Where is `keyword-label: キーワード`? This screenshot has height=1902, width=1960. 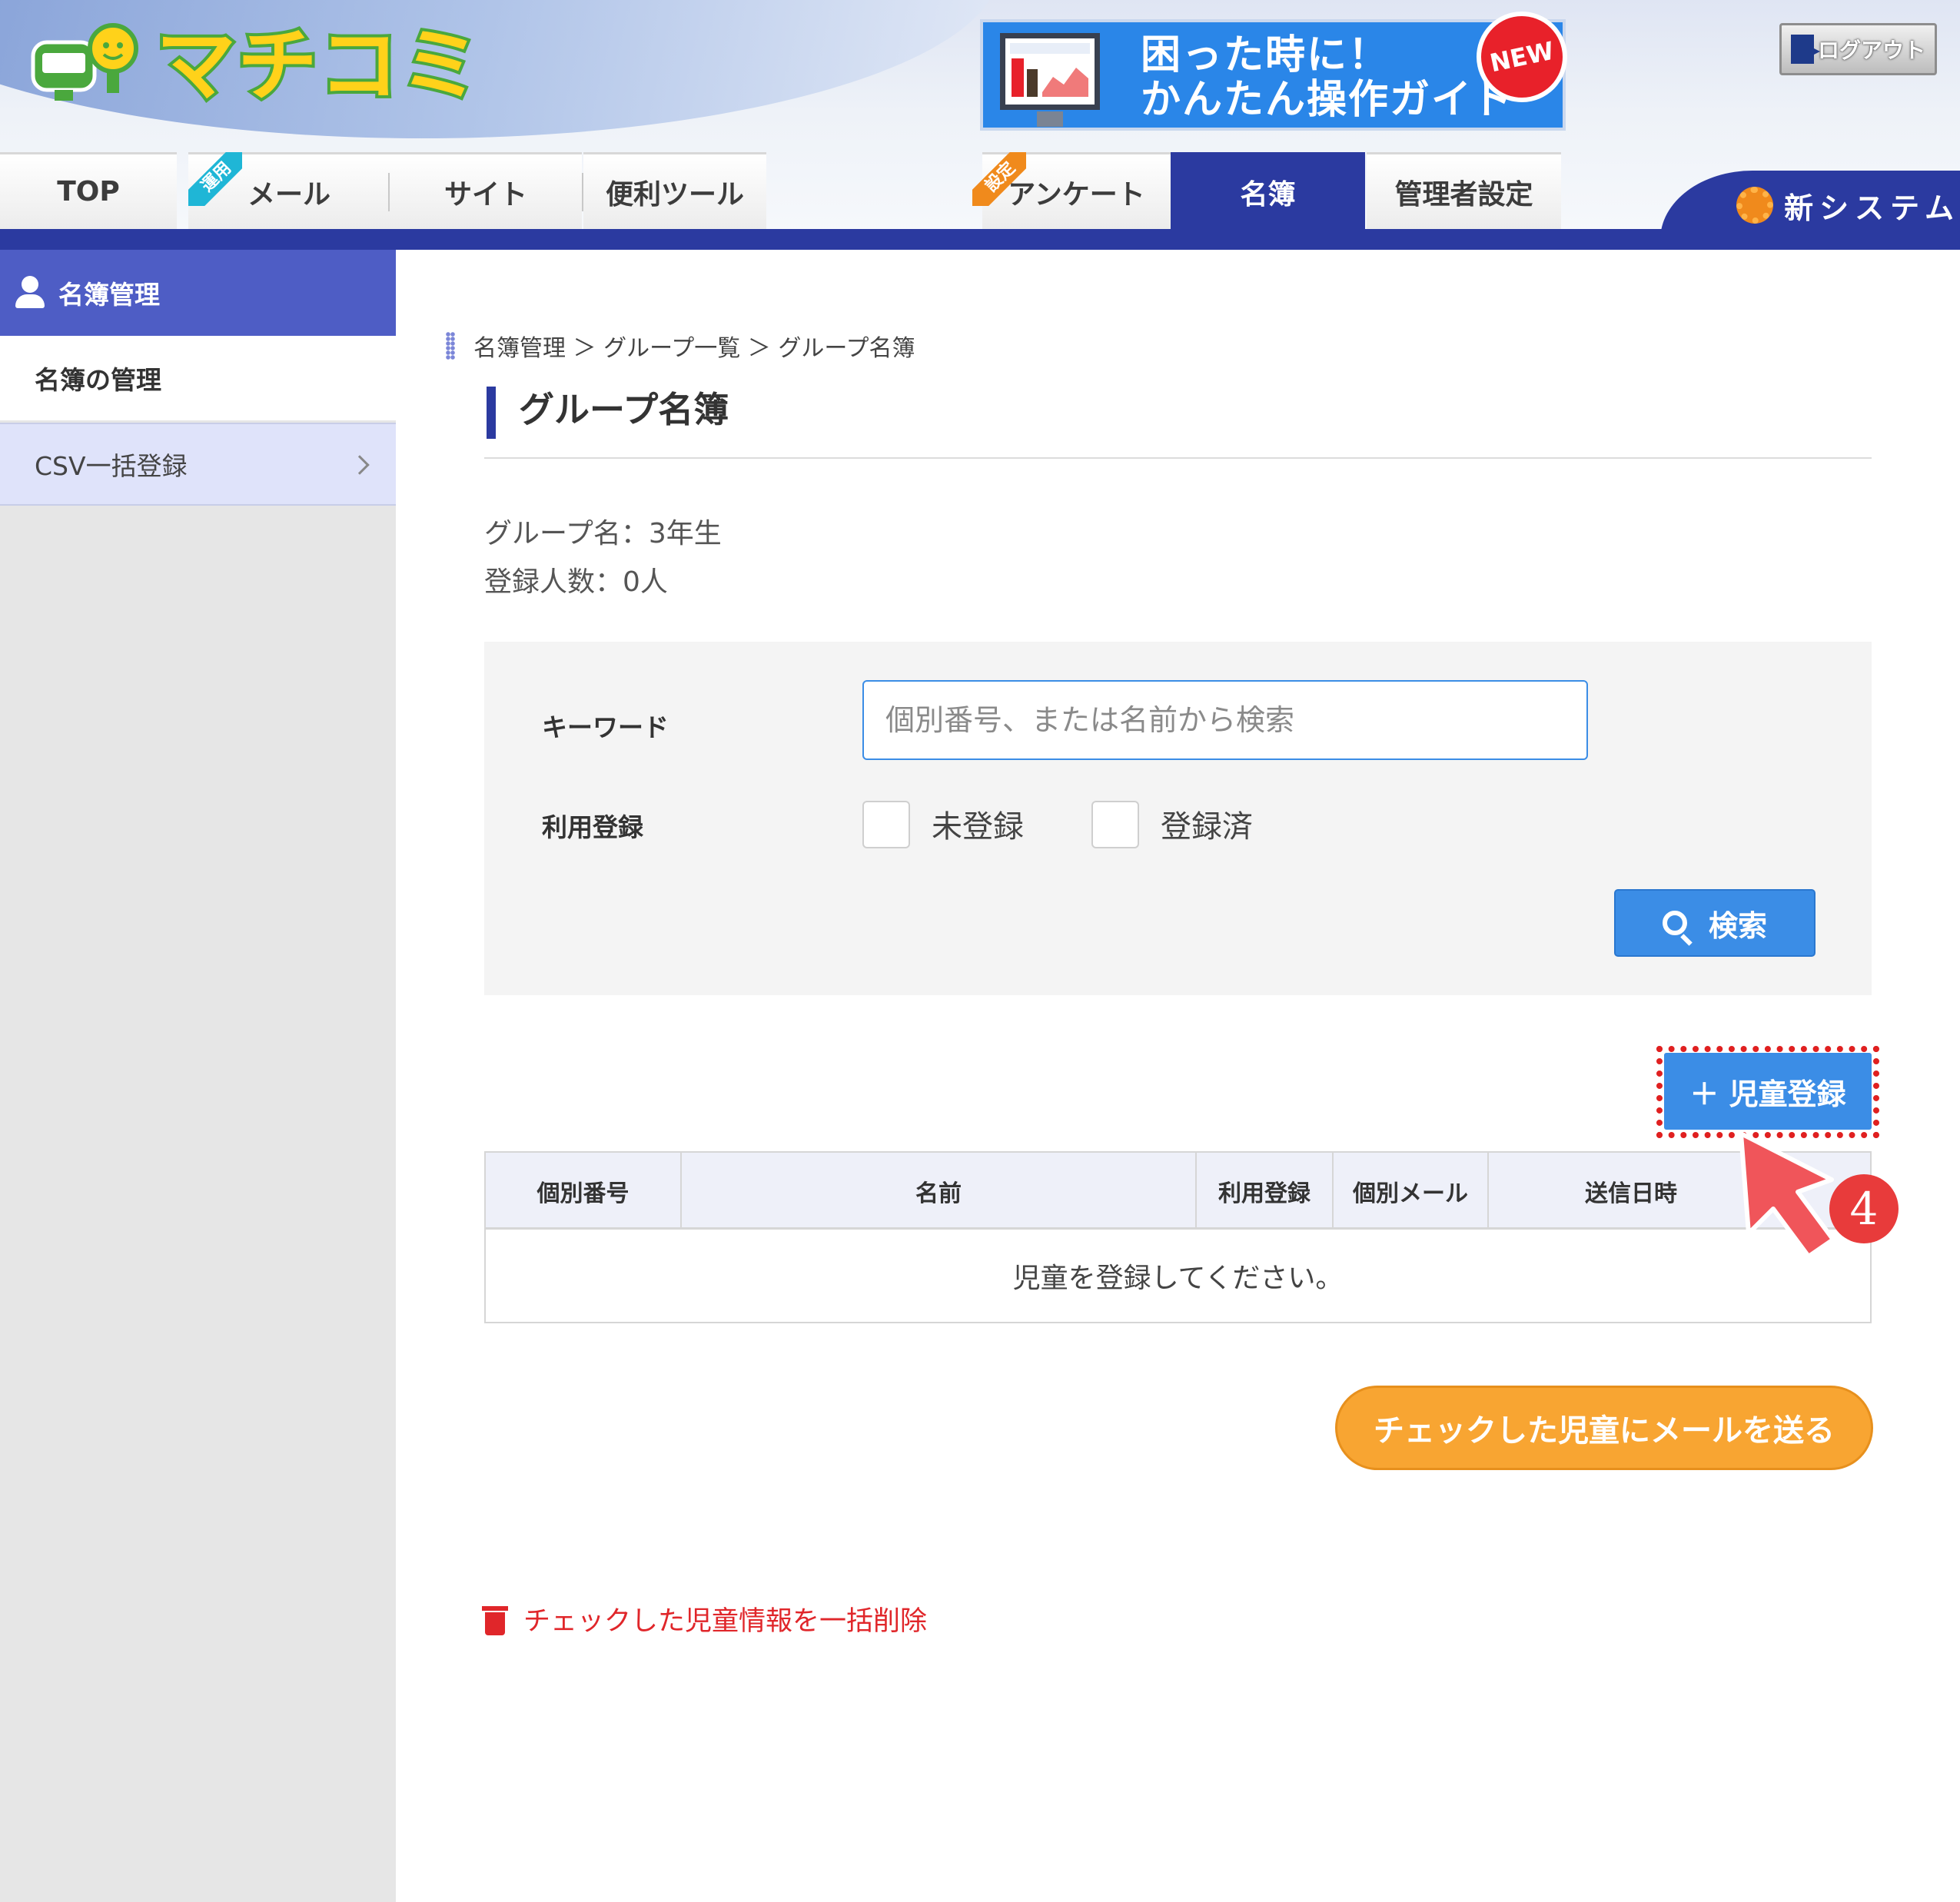
keyword-label: キーワード is located at coordinates (605, 727).